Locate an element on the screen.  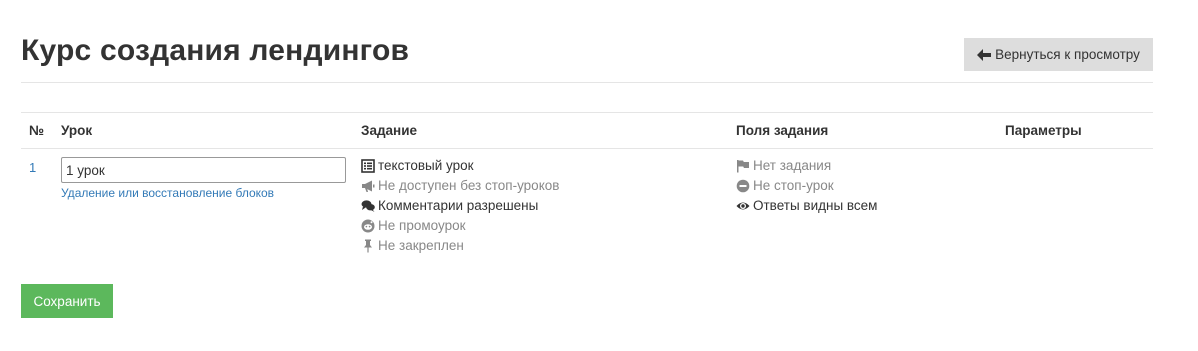
lesson-number-link: 1 is located at coordinates (32, 167).